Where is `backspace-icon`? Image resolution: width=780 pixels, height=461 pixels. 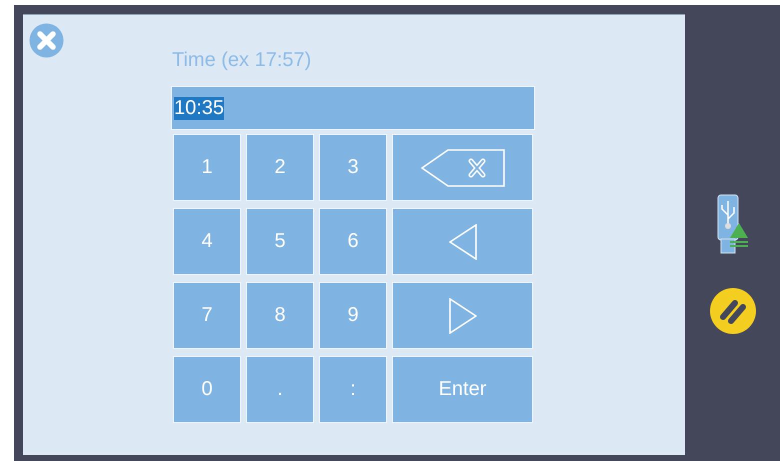
backspace-icon is located at coordinates (462, 167).